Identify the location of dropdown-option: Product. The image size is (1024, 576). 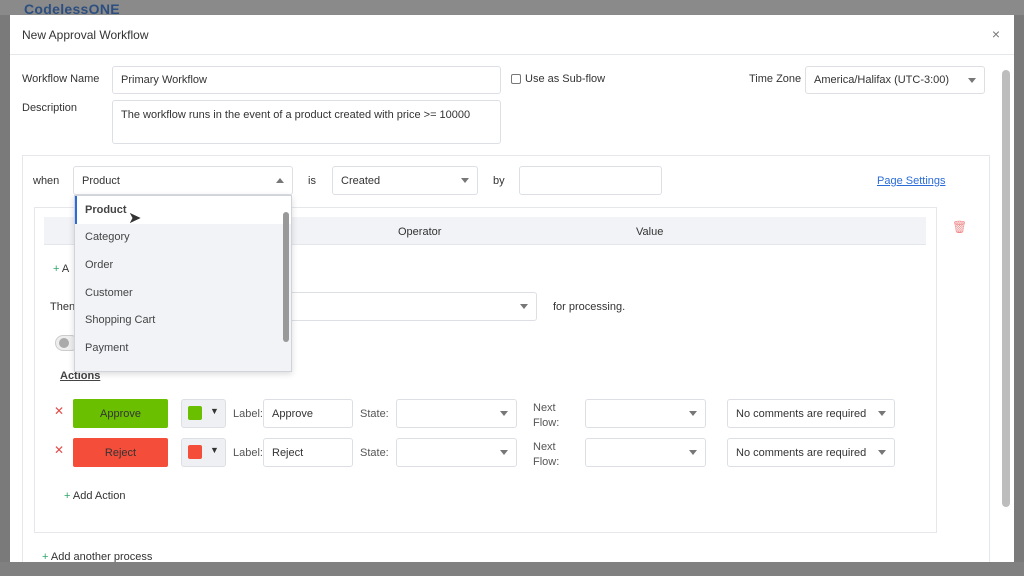
(183, 210).